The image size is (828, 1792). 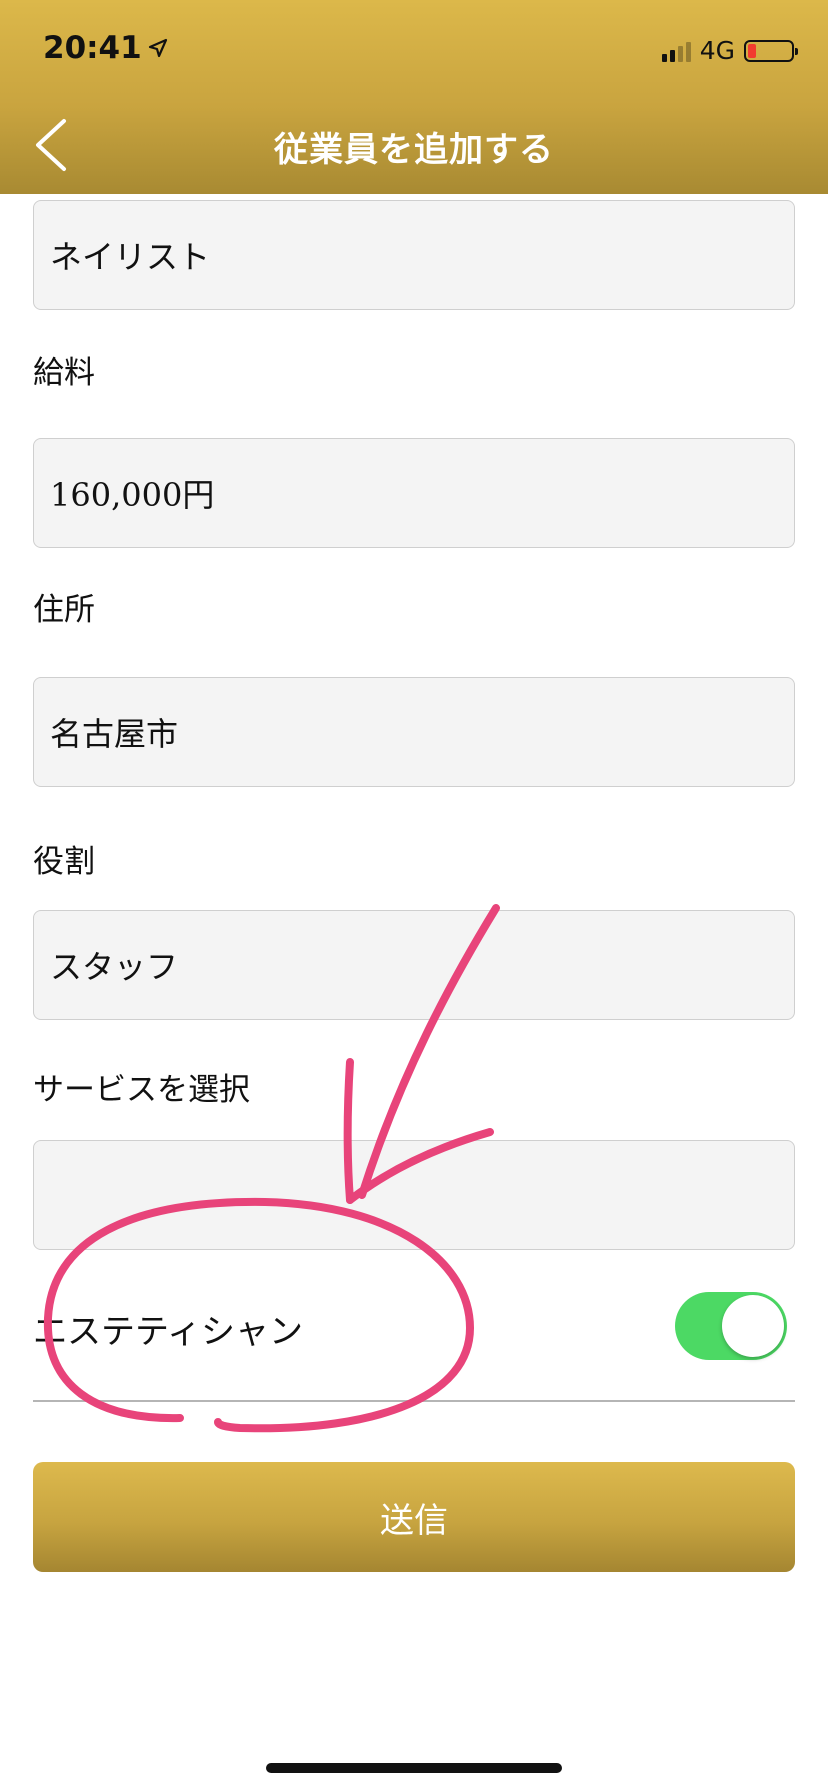 What do you see at coordinates (414, 1517) in the screenshot?
I see `submit-button: 送信` at bounding box center [414, 1517].